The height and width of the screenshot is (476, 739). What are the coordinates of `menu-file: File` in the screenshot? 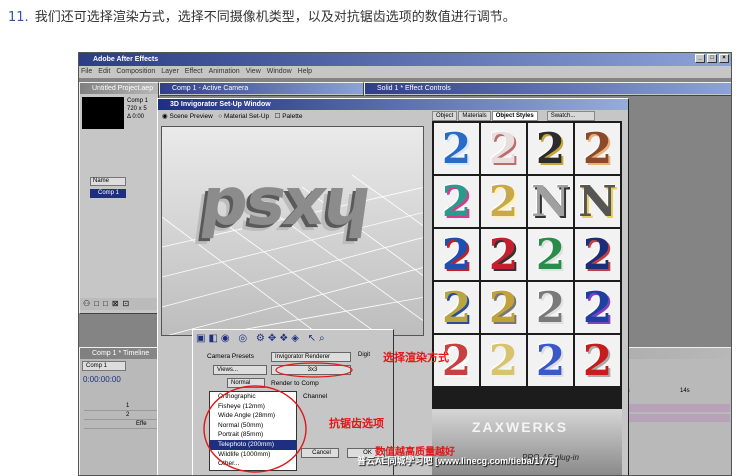 It's located at (86, 71).